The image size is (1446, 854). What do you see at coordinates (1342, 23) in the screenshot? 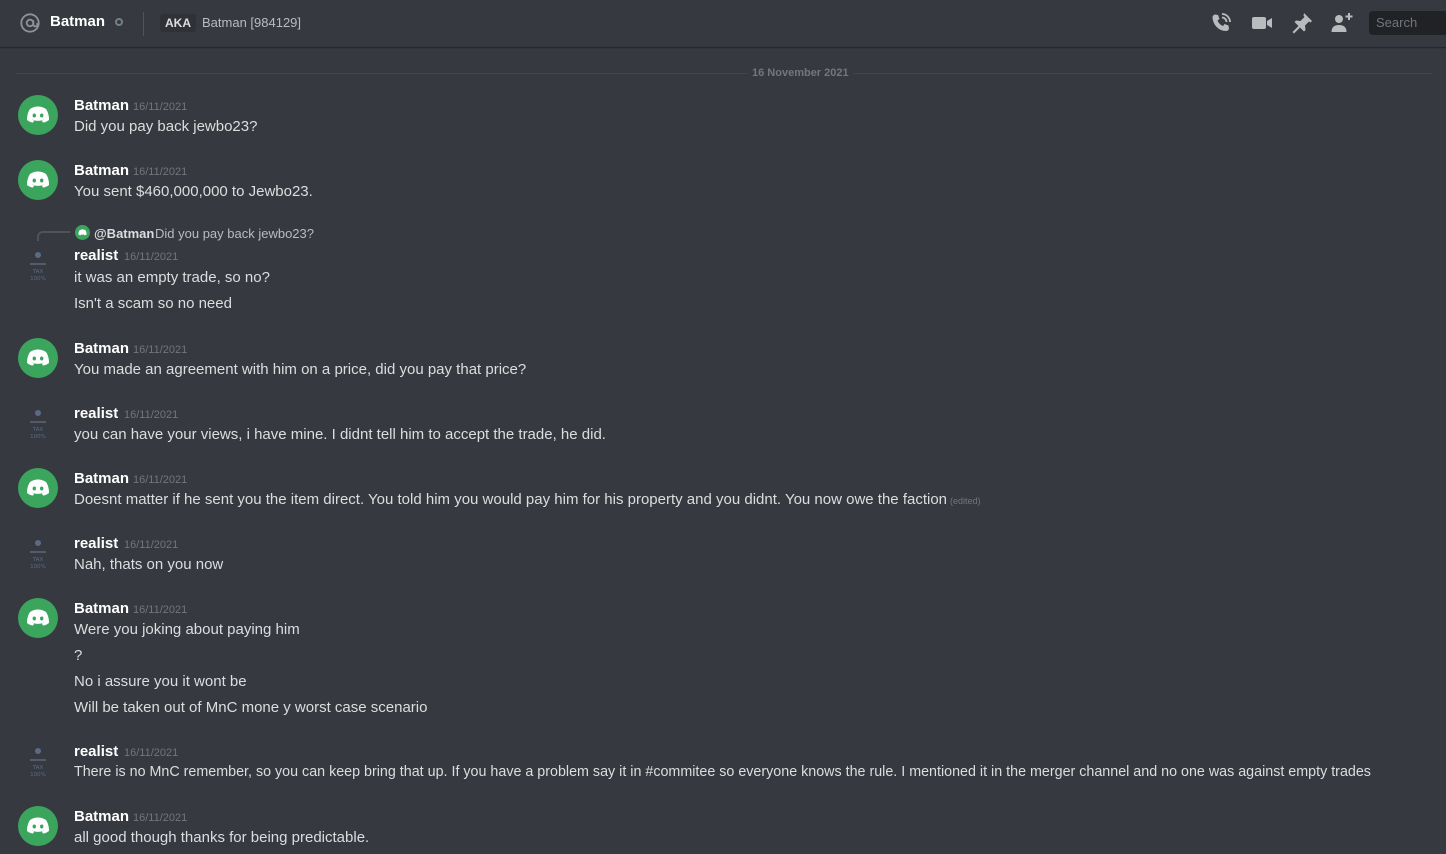
I see `add-friend-icon` at bounding box center [1342, 23].